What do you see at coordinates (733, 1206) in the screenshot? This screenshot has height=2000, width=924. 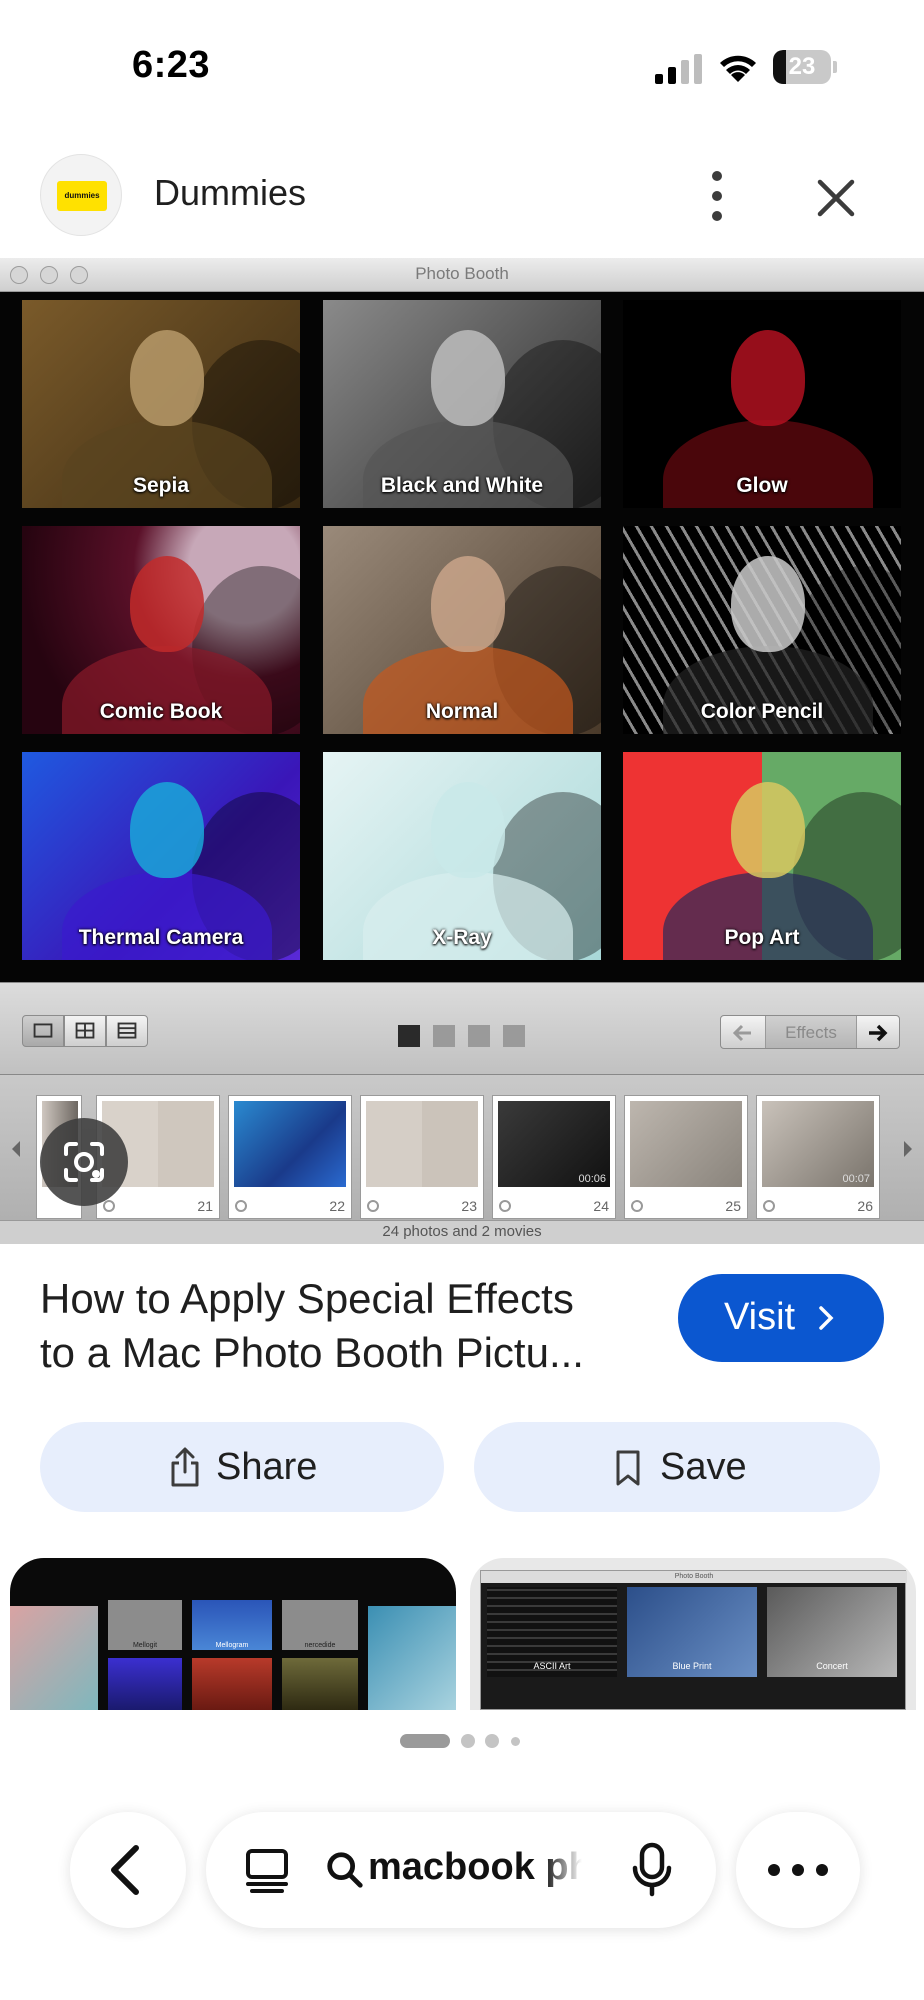 I see `thumbnail-number: 25` at bounding box center [733, 1206].